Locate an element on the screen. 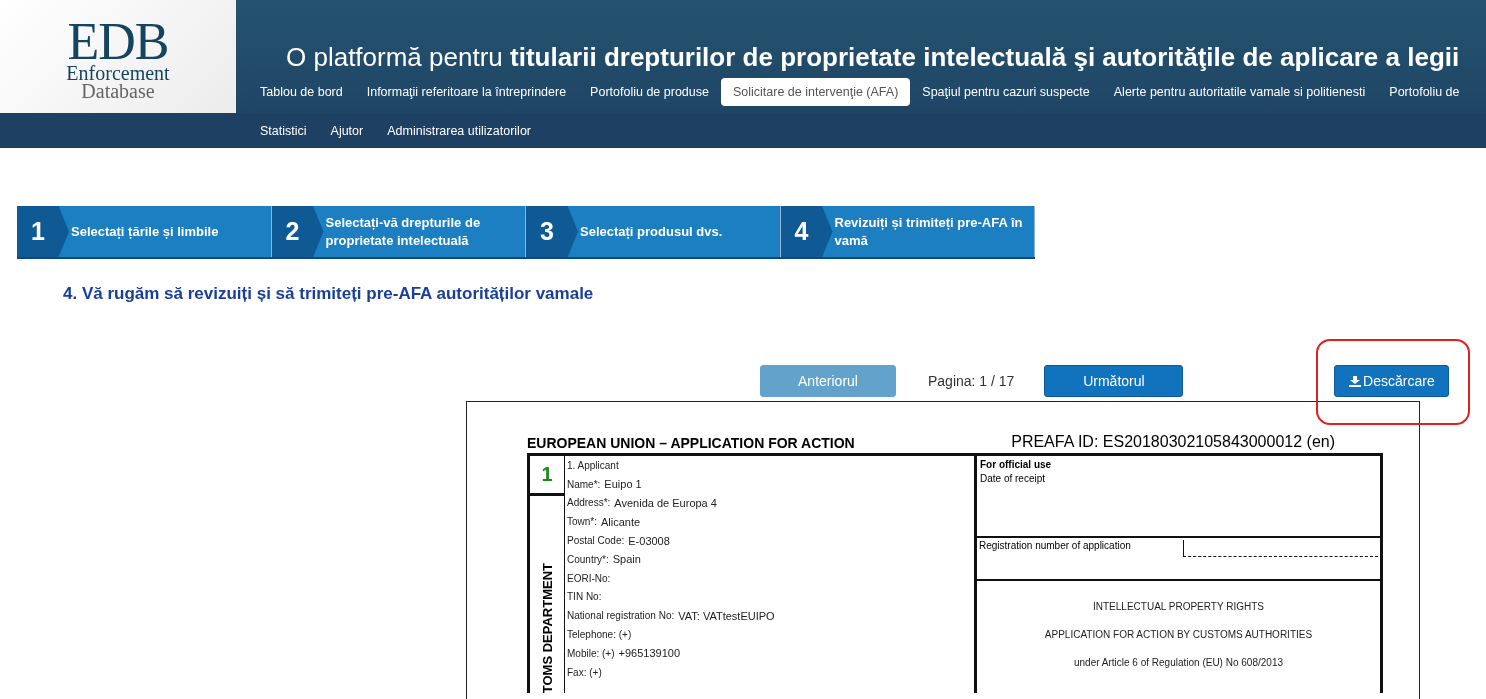 The height and width of the screenshot is (699, 1486). nav-item: Portofoliu de produse is located at coordinates (649, 92).